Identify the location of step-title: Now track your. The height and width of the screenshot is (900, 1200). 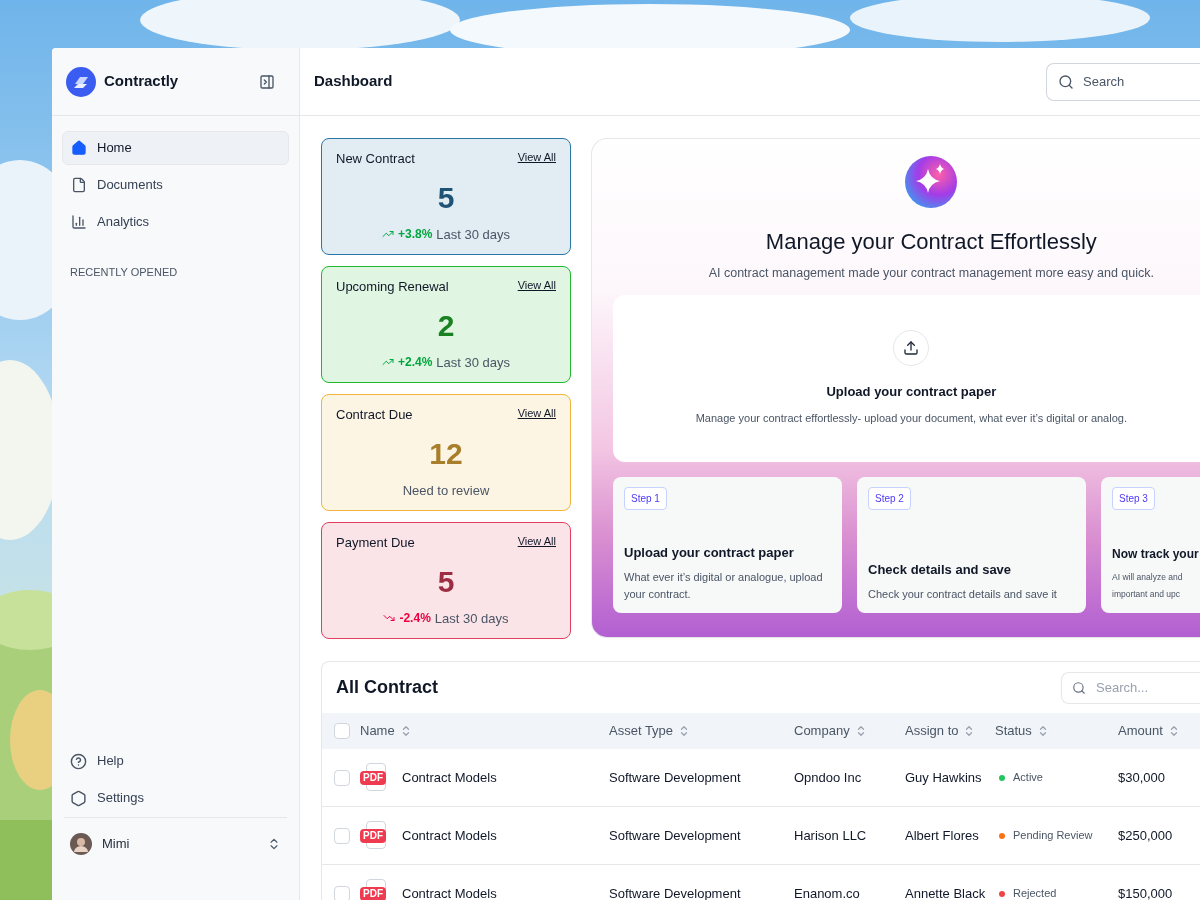
(1155, 554).